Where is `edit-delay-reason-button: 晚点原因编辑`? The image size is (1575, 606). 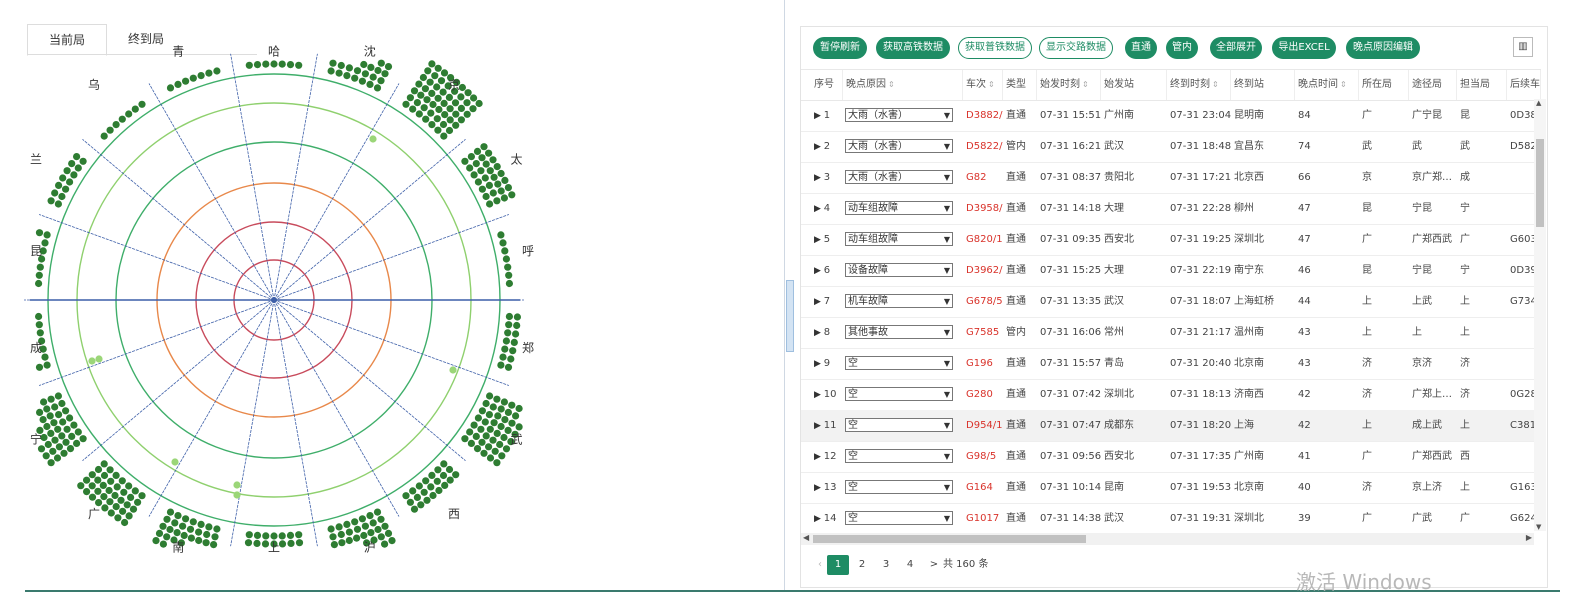 edit-delay-reason-button: 晚点原因编辑 is located at coordinates (1383, 48).